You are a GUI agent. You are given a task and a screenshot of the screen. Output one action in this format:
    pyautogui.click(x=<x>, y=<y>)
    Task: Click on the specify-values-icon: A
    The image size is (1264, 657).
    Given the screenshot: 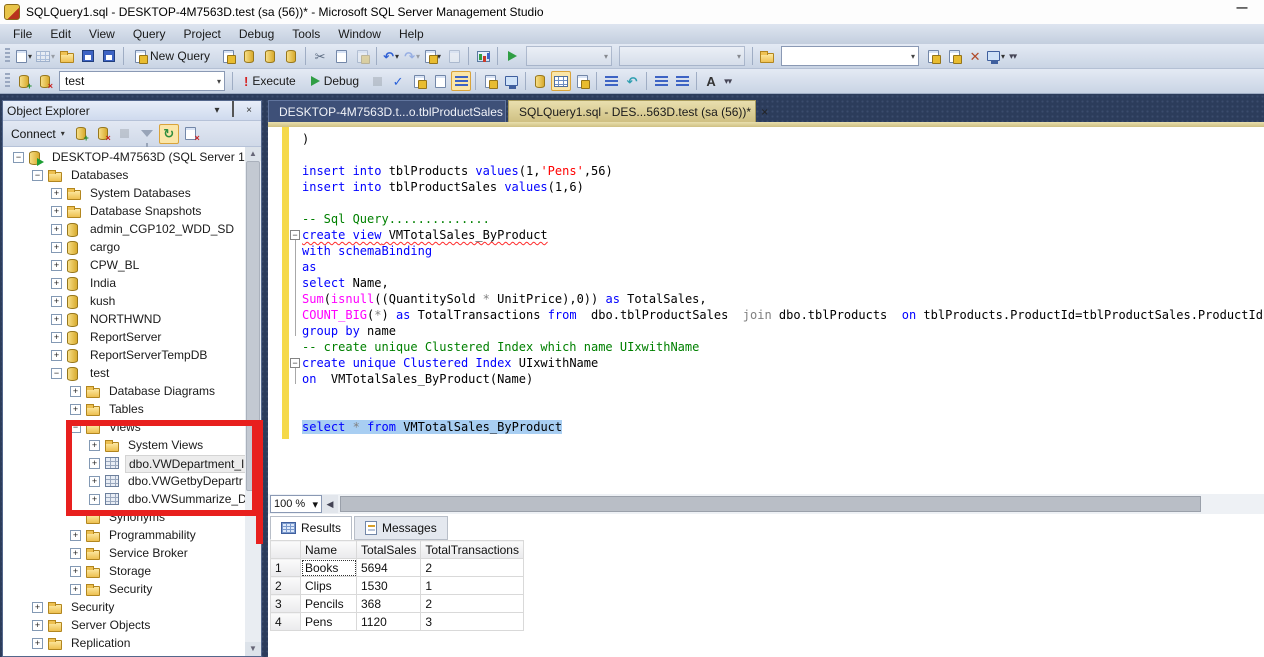 What is the action you would take?
    pyautogui.click(x=711, y=81)
    